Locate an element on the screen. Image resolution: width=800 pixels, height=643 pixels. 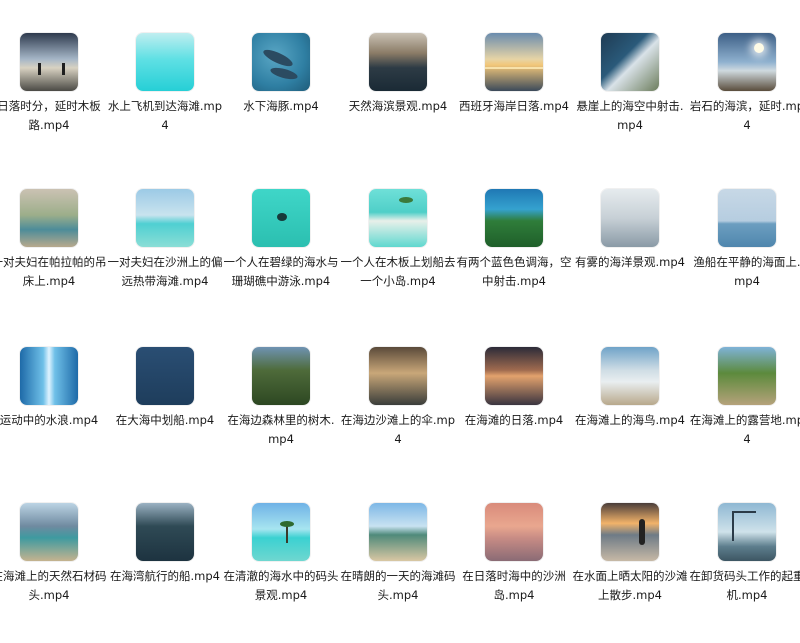
file-tile: 一对夫妇在沙洲上的偏远热带海滩.mp4 is located at coordinates (165, 259).